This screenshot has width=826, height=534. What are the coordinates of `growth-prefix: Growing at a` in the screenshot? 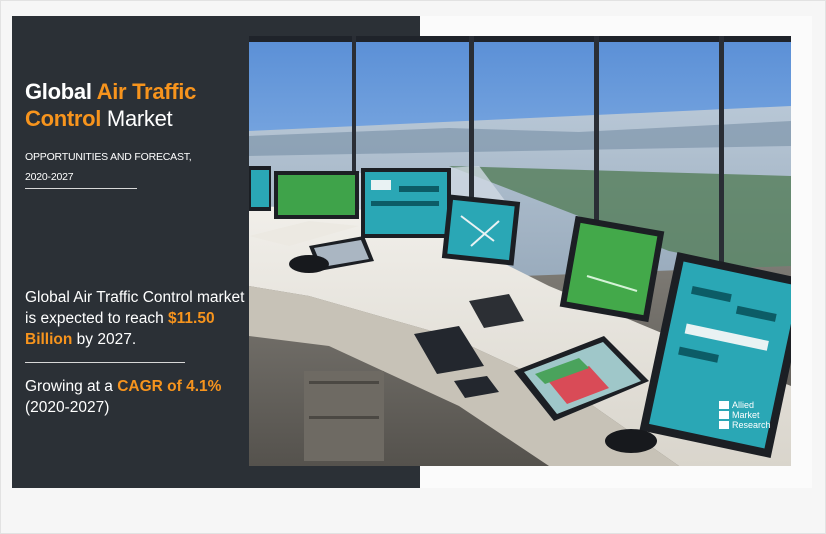 It's located at (71, 386).